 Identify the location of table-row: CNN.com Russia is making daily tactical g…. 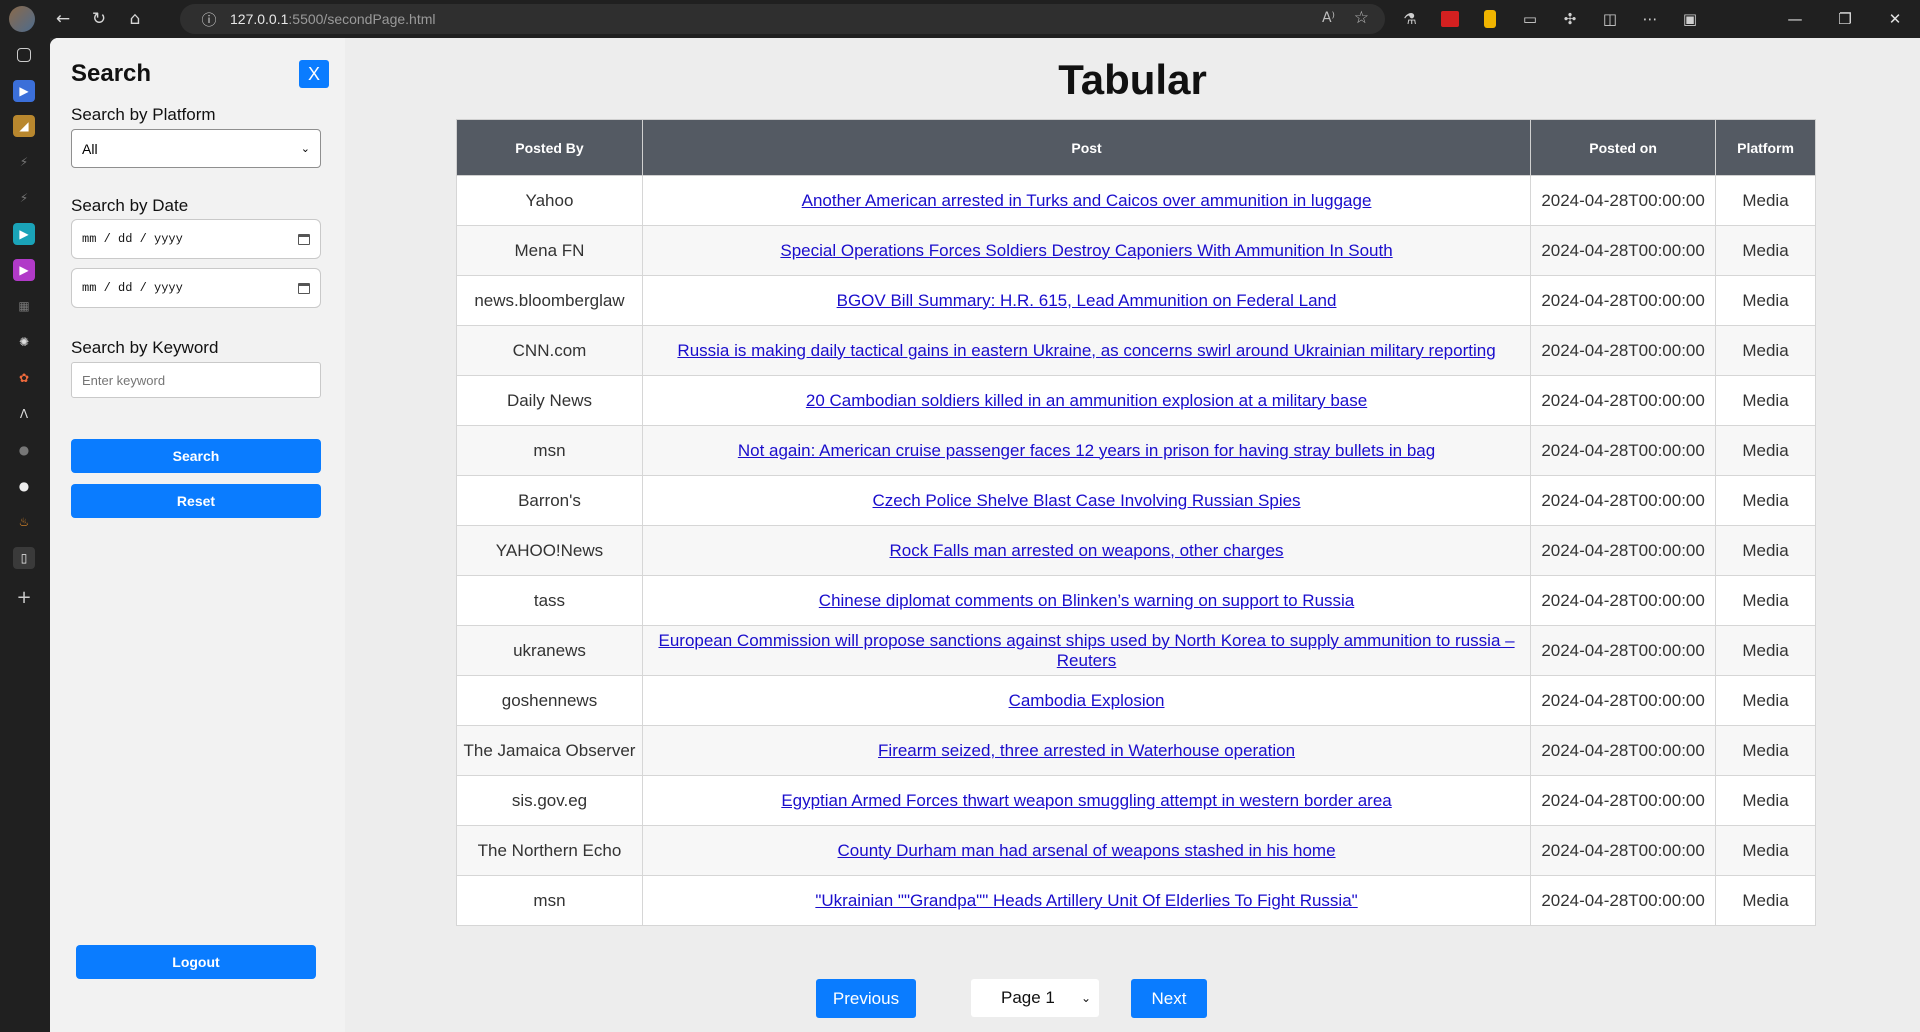
(1136, 350).